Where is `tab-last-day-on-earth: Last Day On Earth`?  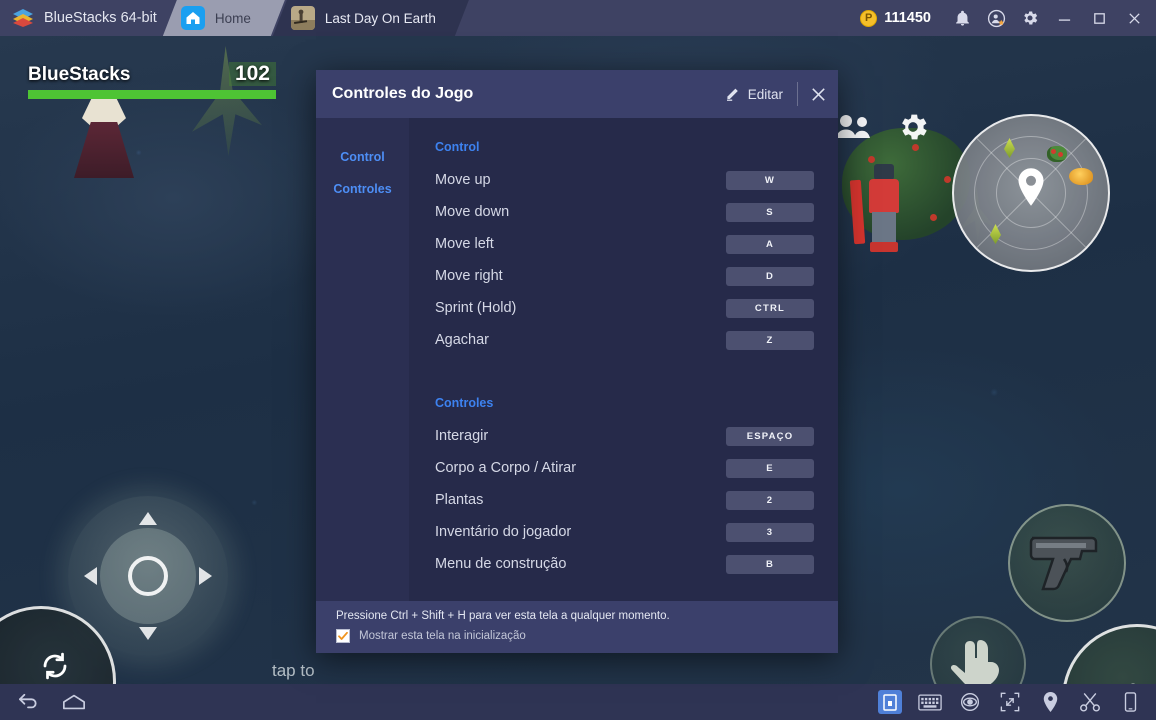 tab-last-day-on-earth: Last Day On Earth is located at coordinates (371, 18).